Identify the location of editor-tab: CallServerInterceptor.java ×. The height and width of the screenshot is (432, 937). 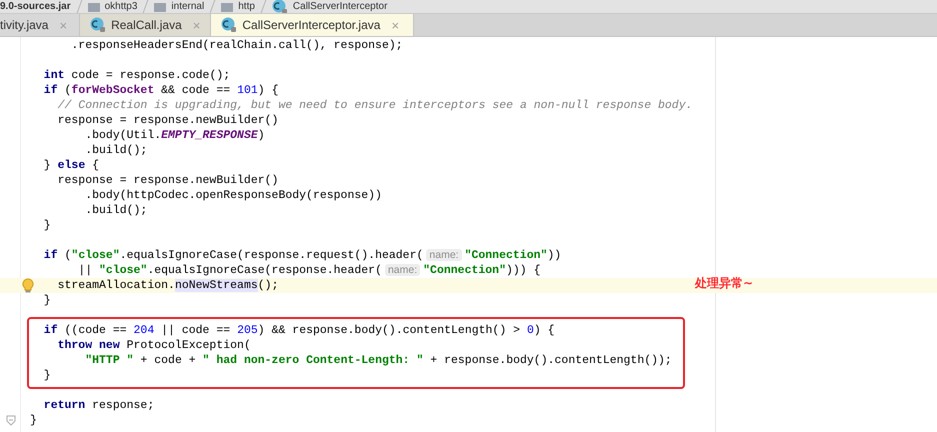
(312, 25).